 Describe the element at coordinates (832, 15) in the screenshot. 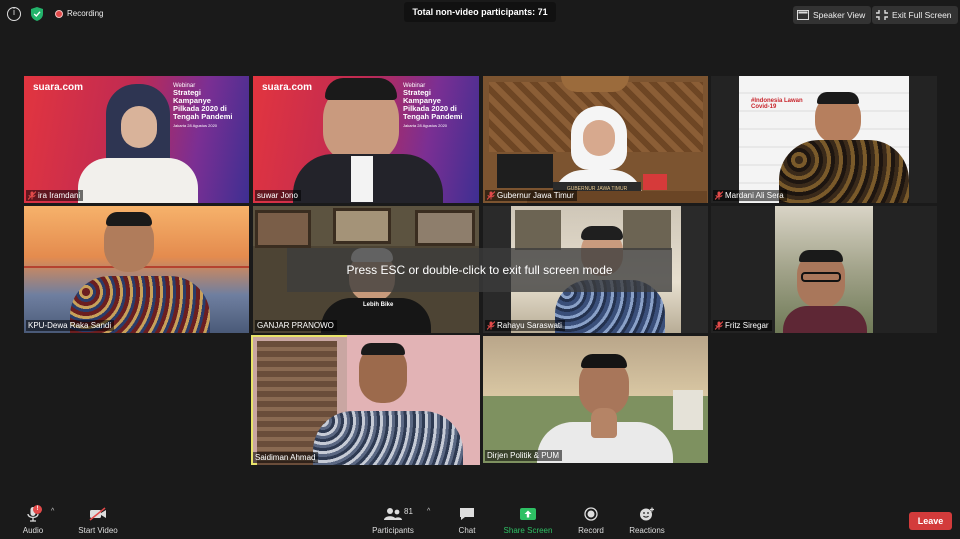

I see `speaker-view-button: Speaker View` at that location.